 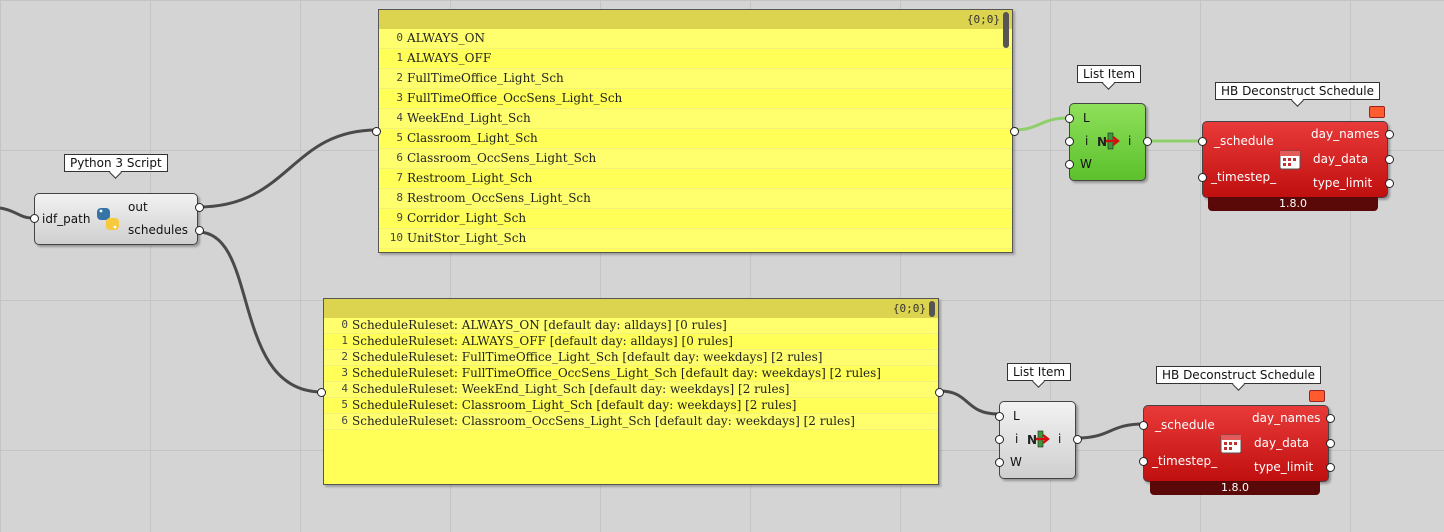 What do you see at coordinates (695, 250) in the screenshot?
I see `panel-row: 11UnitStor_OccSens_Light_Sch` at bounding box center [695, 250].